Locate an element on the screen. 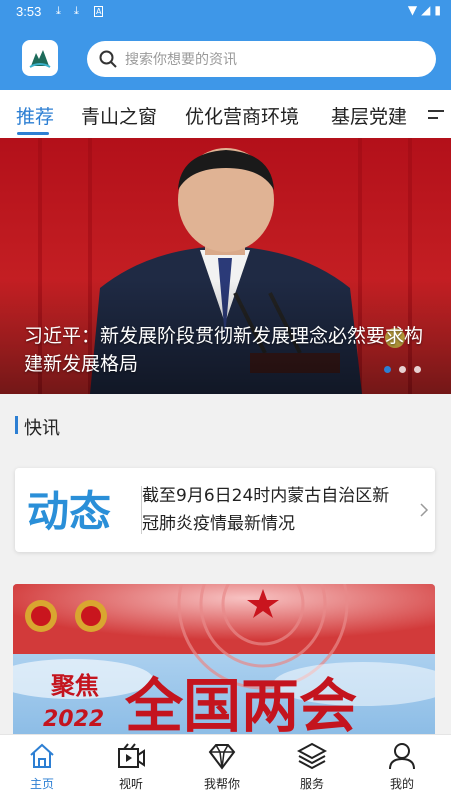 This screenshot has width=451, height=800. nav-home: 主页 is located at coordinates (42, 766).